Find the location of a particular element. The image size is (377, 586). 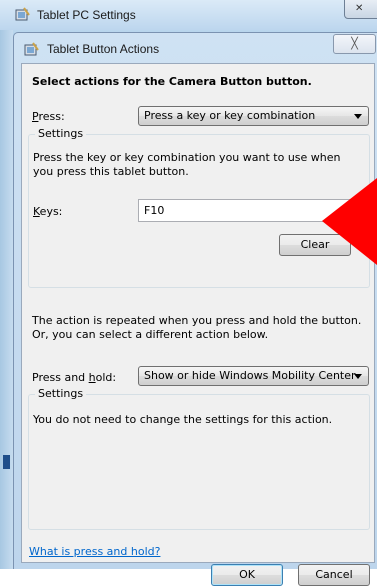

outer-close-button: ✕ is located at coordinates (360, 9).